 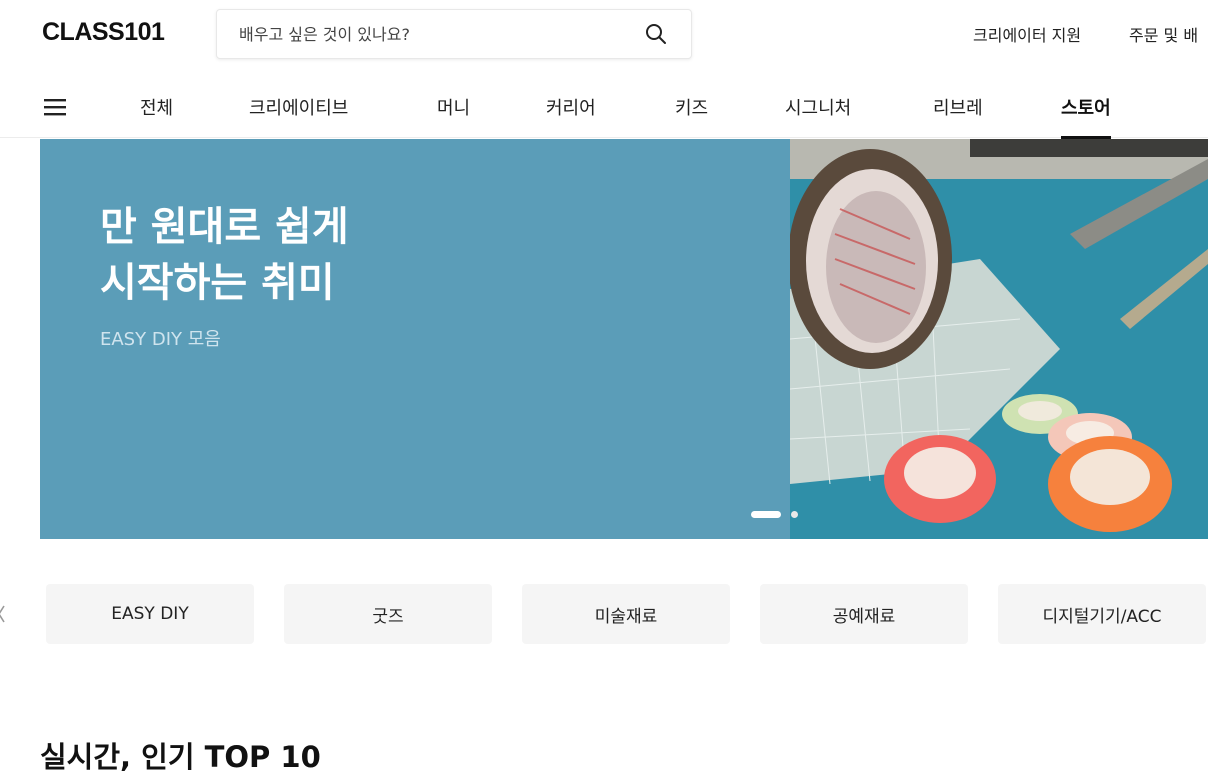 I want to click on section-title-top10: 실시간, 인기 TOP 10, so click(x=180, y=757).